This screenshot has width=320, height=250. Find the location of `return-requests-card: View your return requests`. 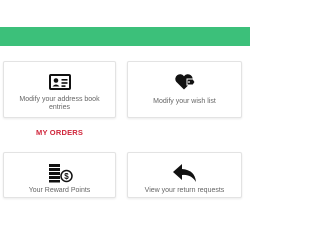

return-requests-card: View your return requests is located at coordinates (184, 175).